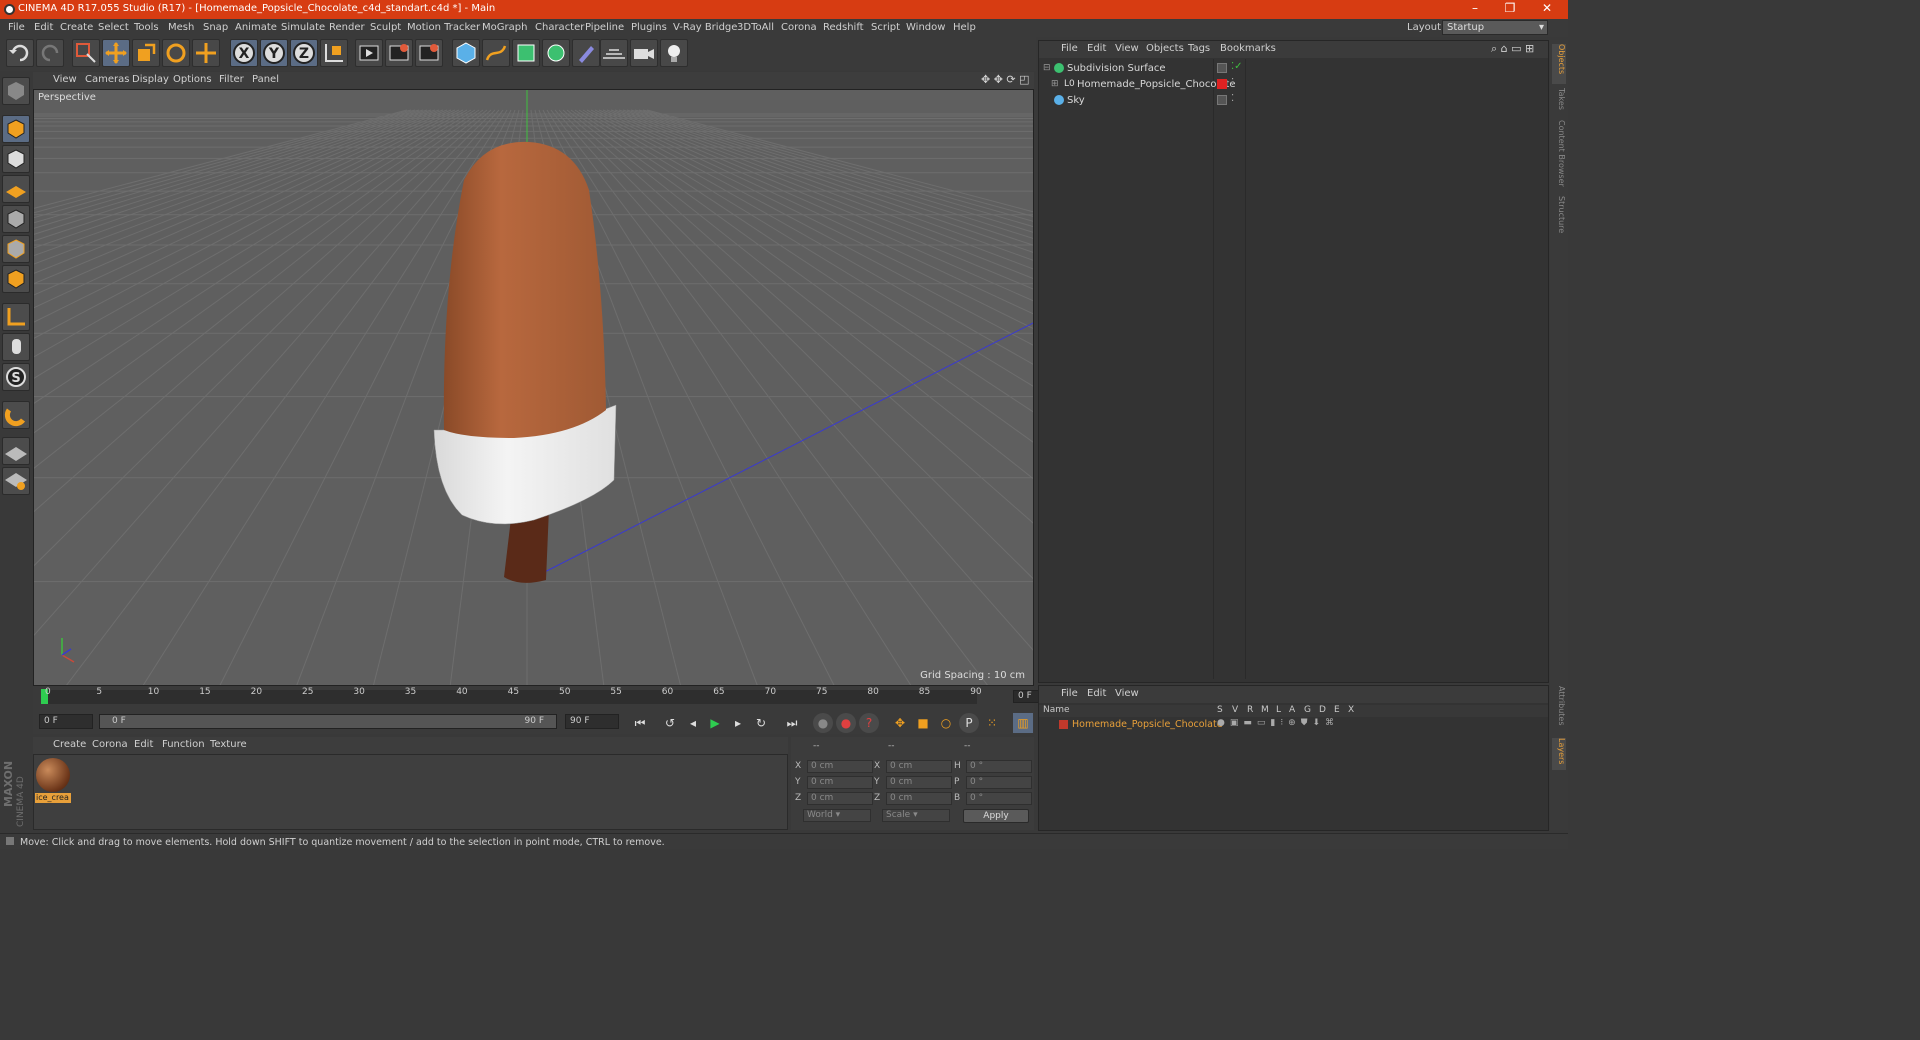 Image resolution: width=1920 pixels, height=1040 pixels. Describe the element at coordinates (69, 744) in the screenshot. I see `material-menu-create: Create` at that location.